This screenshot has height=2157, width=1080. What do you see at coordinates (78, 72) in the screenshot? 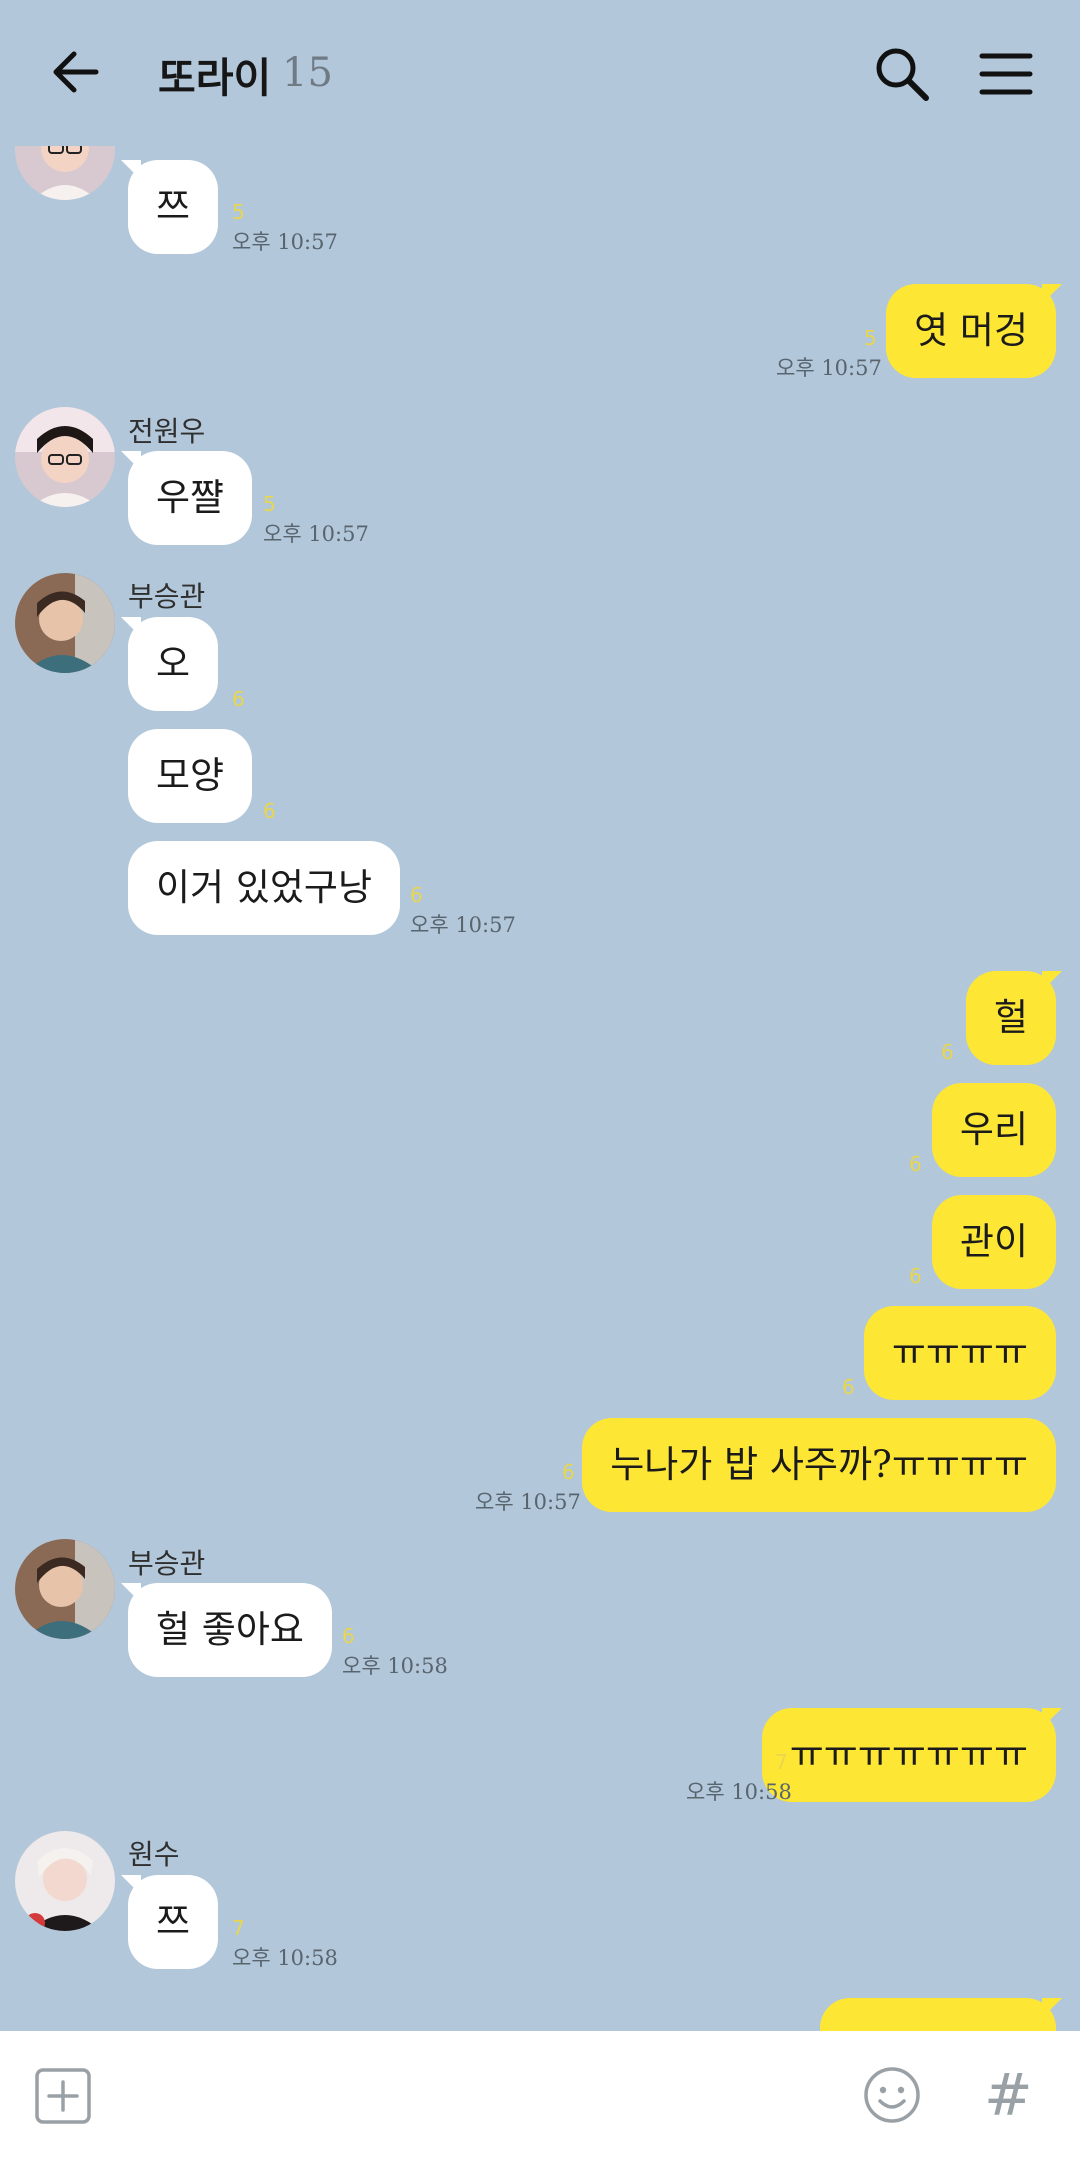
I see `back-arrow-icon` at bounding box center [78, 72].